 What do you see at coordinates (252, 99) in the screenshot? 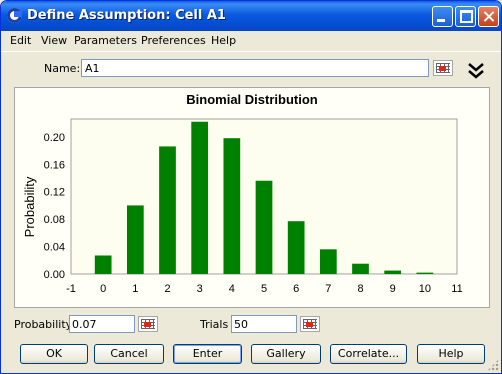
I see `chart-title: Binomial Distribution` at bounding box center [252, 99].